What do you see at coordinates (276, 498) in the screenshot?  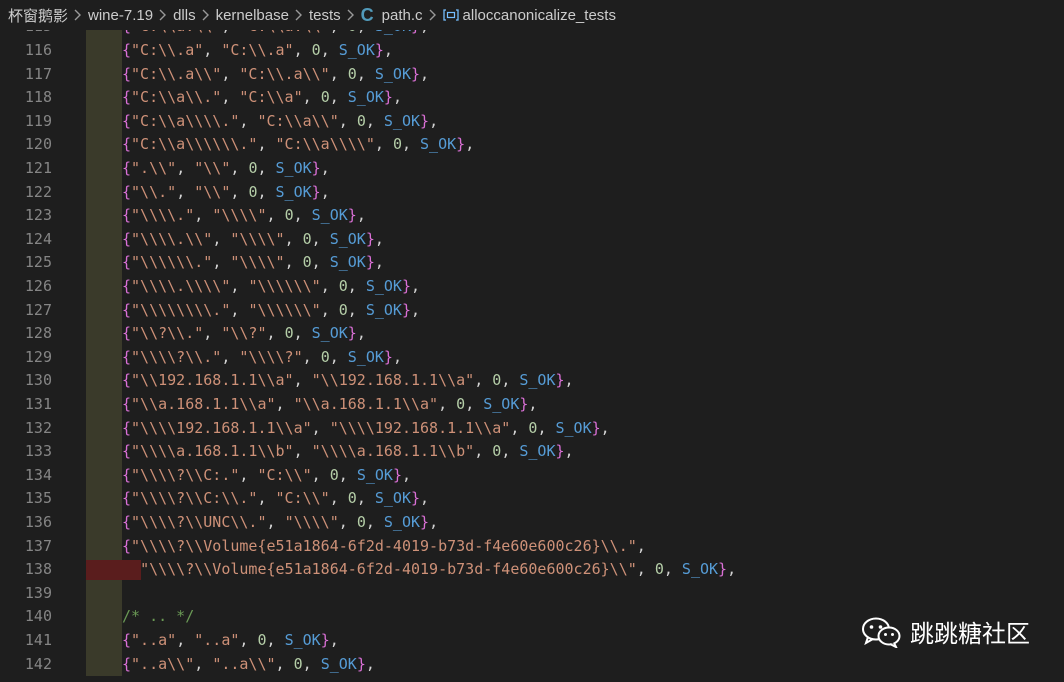 I see `code-text: {"\\\\?\\C:\\.", "C:\\", 0, S_OK},` at bounding box center [276, 498].